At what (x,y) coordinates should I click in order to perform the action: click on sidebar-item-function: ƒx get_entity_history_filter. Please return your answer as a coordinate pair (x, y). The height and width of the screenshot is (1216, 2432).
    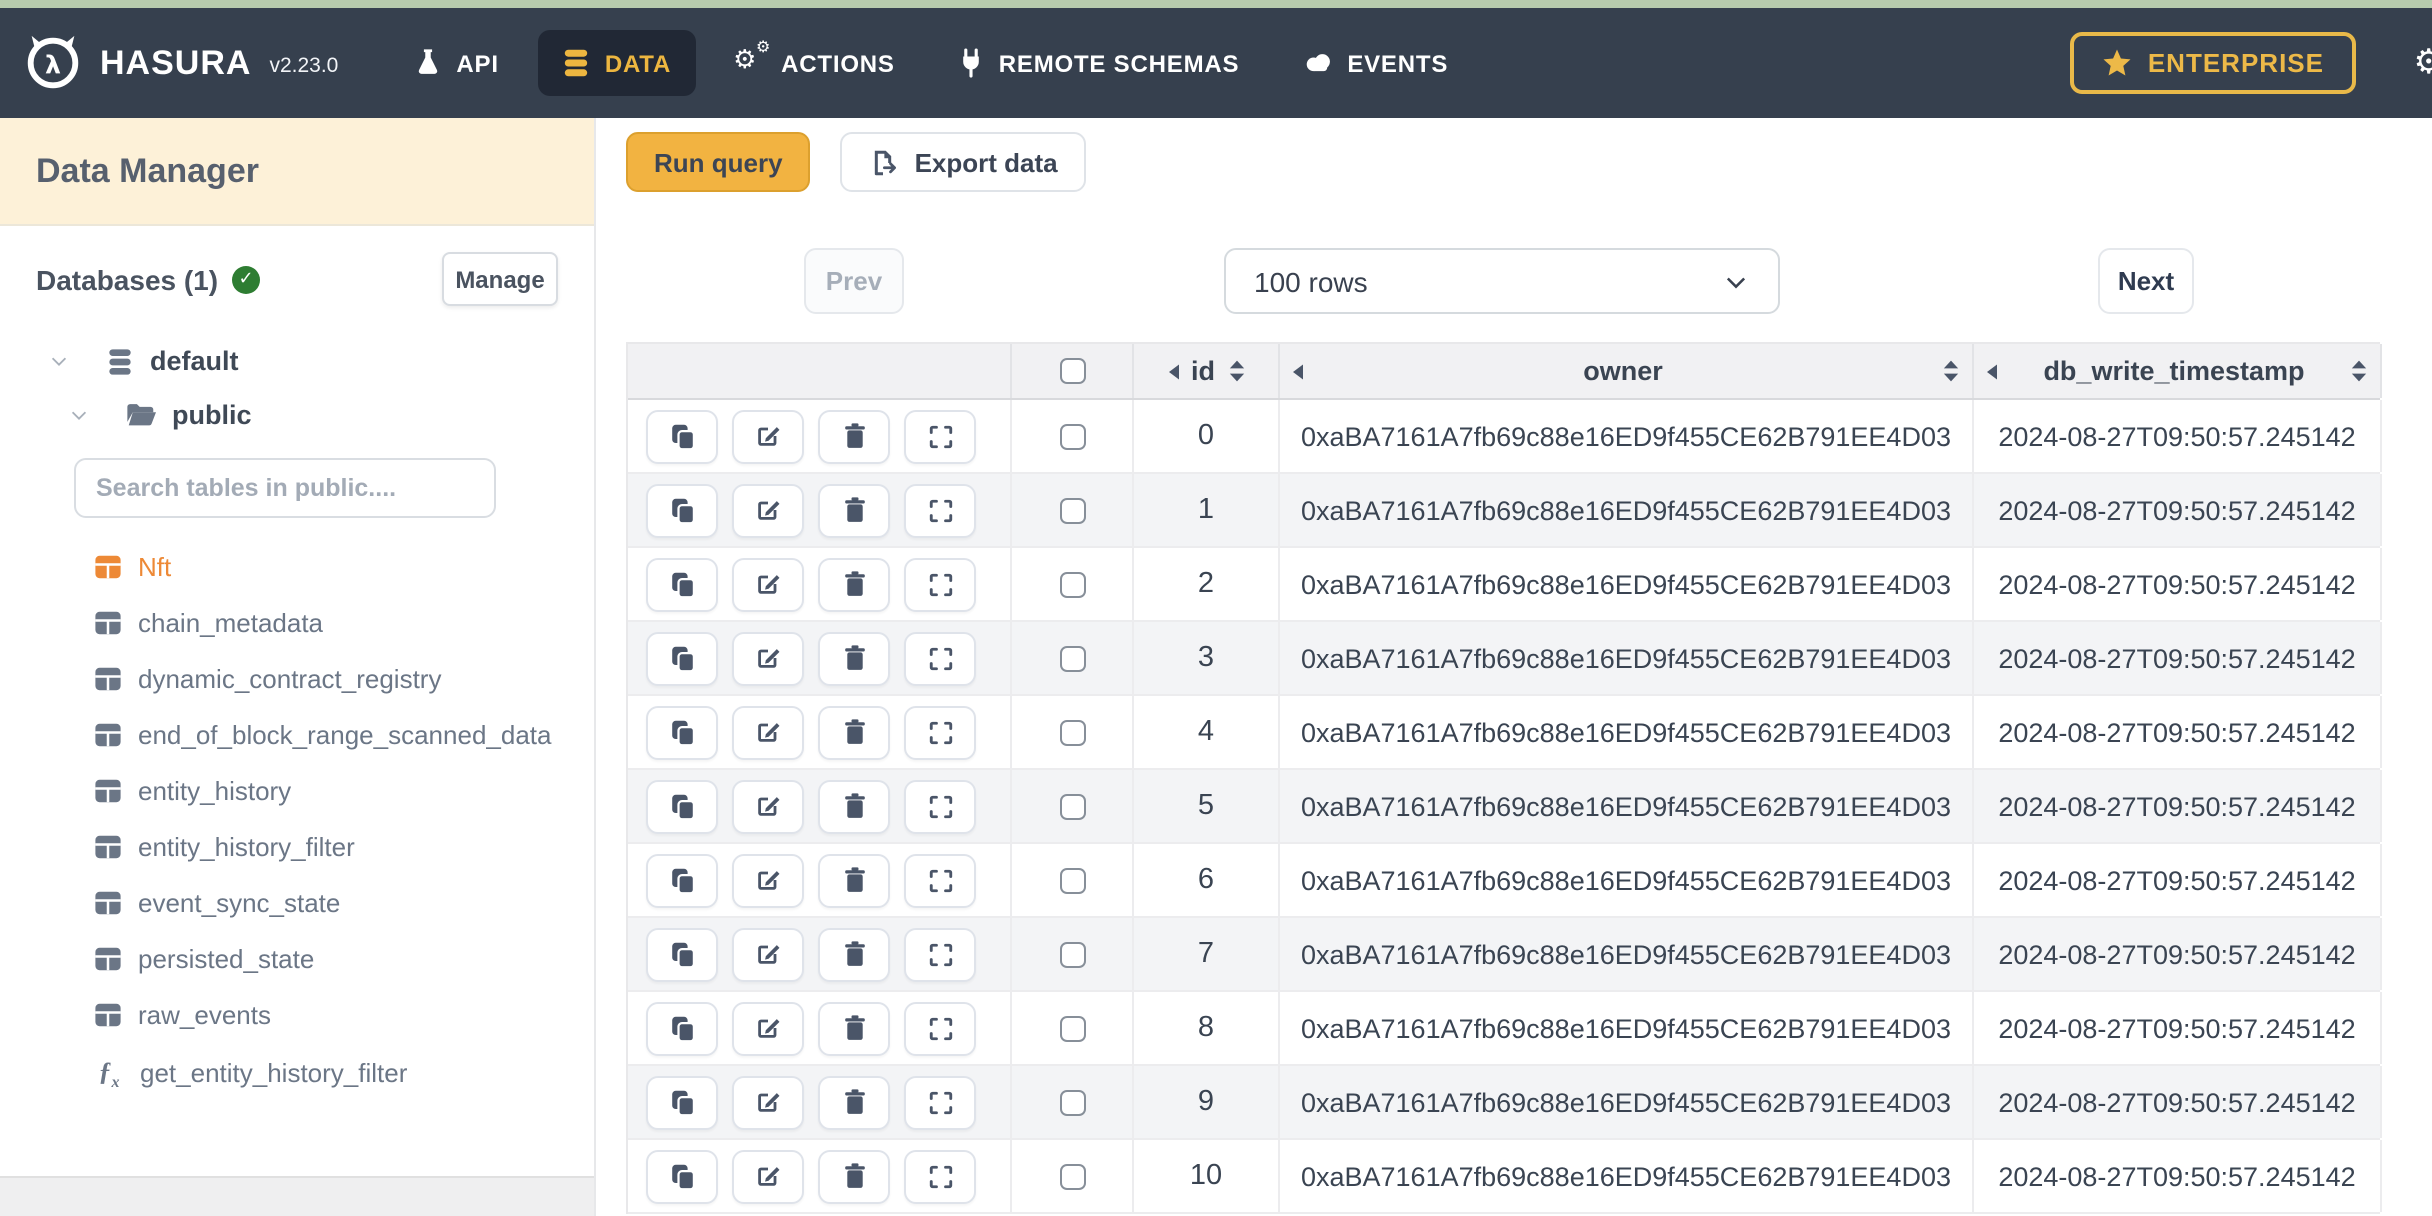
    Looking at the image, I should click on (297, 1072).